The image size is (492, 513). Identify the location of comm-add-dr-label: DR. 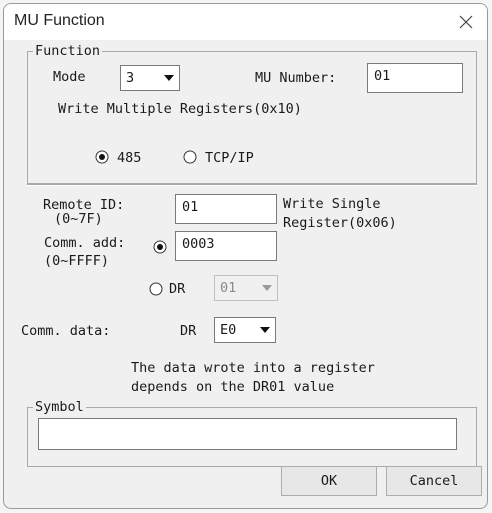
(177, 289).